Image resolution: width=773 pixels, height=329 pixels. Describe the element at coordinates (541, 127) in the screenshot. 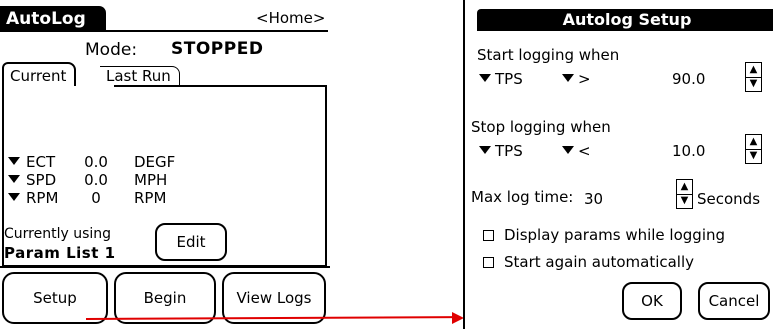

I see `stop-logging-label: Stop logging when` at that location.